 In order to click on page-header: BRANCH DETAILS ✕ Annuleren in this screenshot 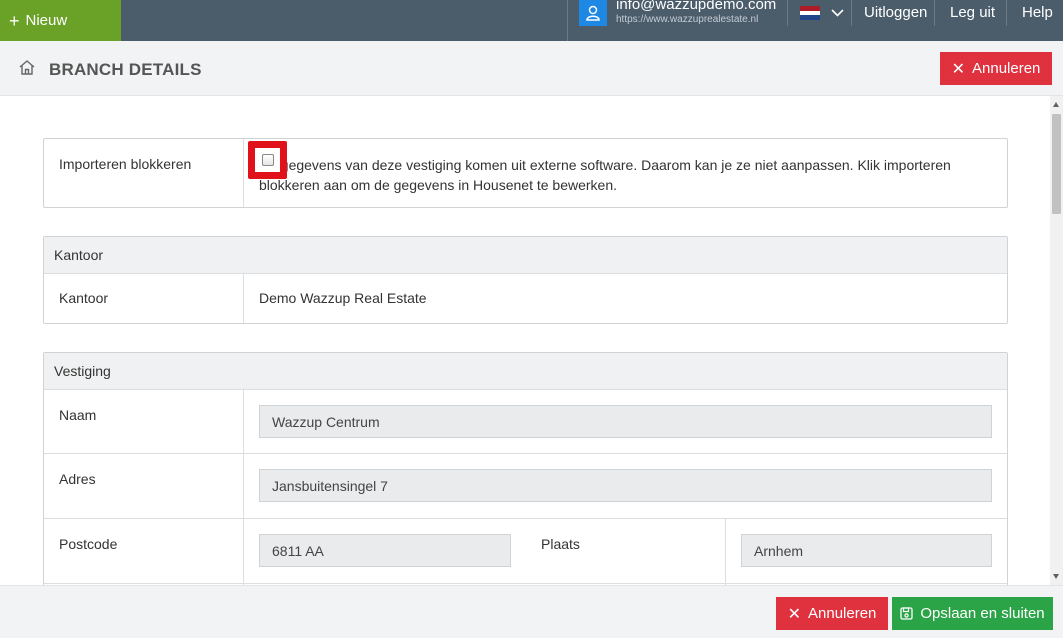, I will do `click(531, 68)`.